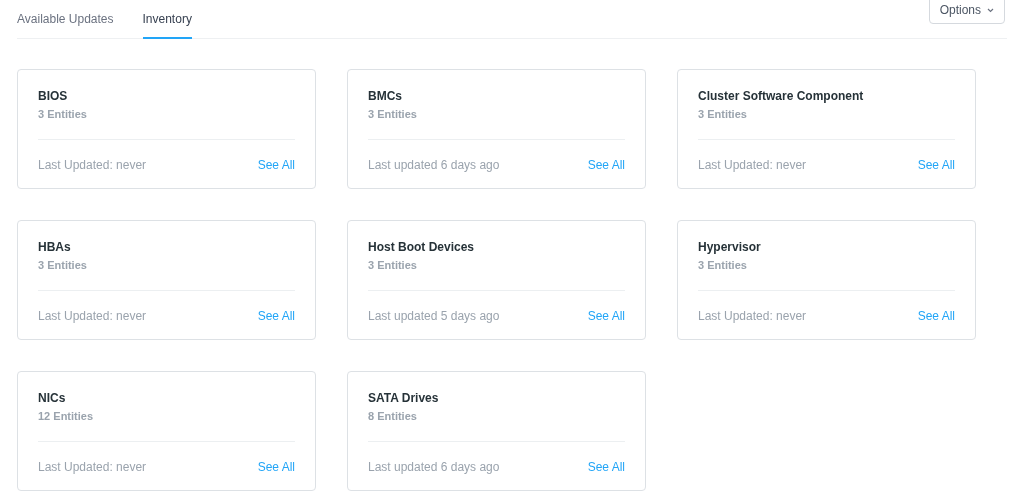  Describe the element at coordinates (53, 96) in the screenshot. I see `card-title: BIOS` at that location.